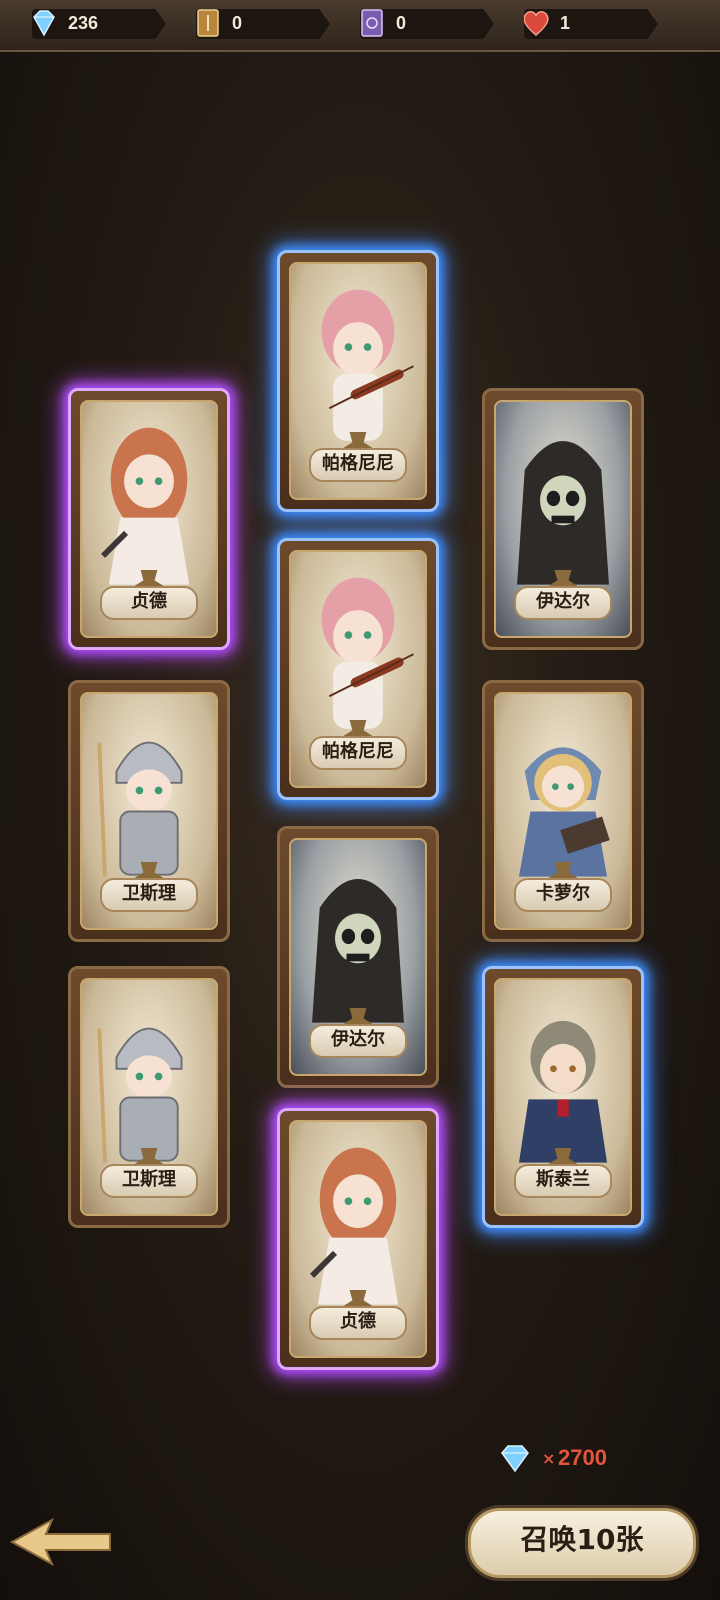  I want to click on resource-heart: 1, so click(591, 24).